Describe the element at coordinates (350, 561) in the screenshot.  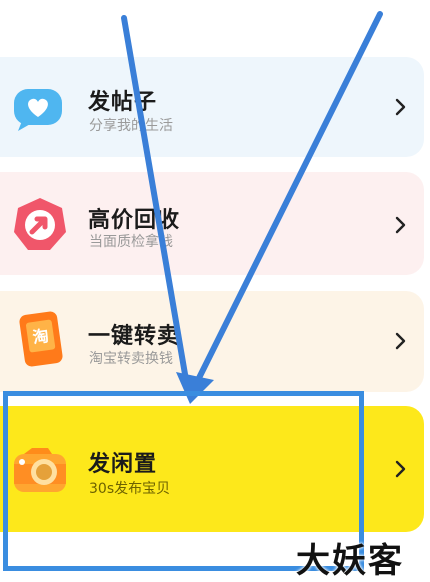
I see `watermark: 大妖客` at that location.